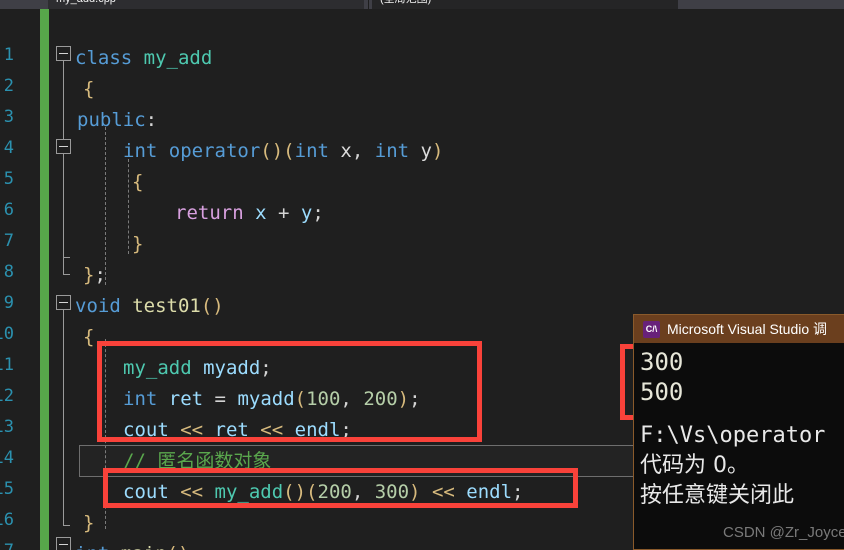  I want to click on line-number: 11, so click(7, 365).